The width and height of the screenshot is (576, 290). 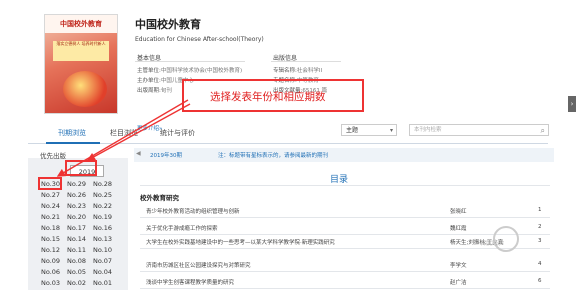 What do you see at coordinates (458, 266) in the screenshot?
I see `article-author: 李学文` at bounding box center [458, 266].